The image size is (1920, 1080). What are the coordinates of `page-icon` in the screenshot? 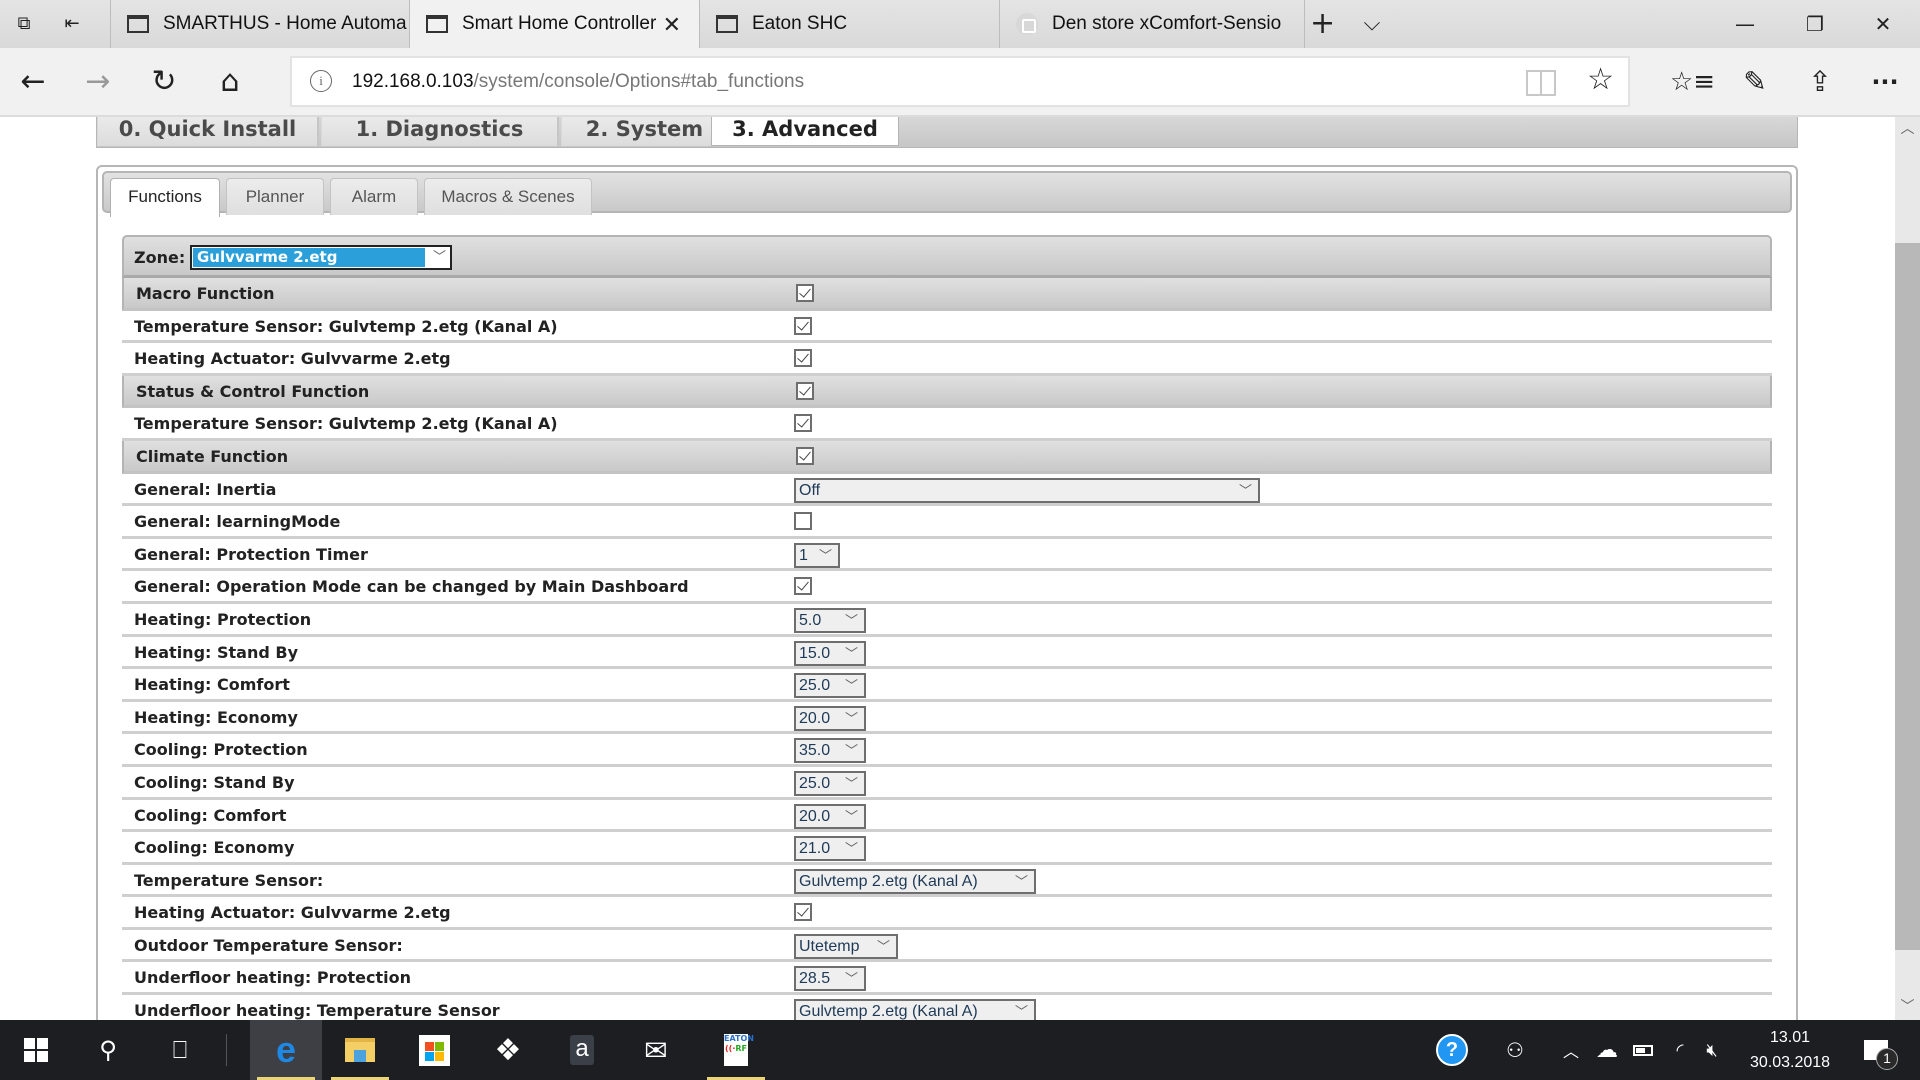 It's located at (437, 24).